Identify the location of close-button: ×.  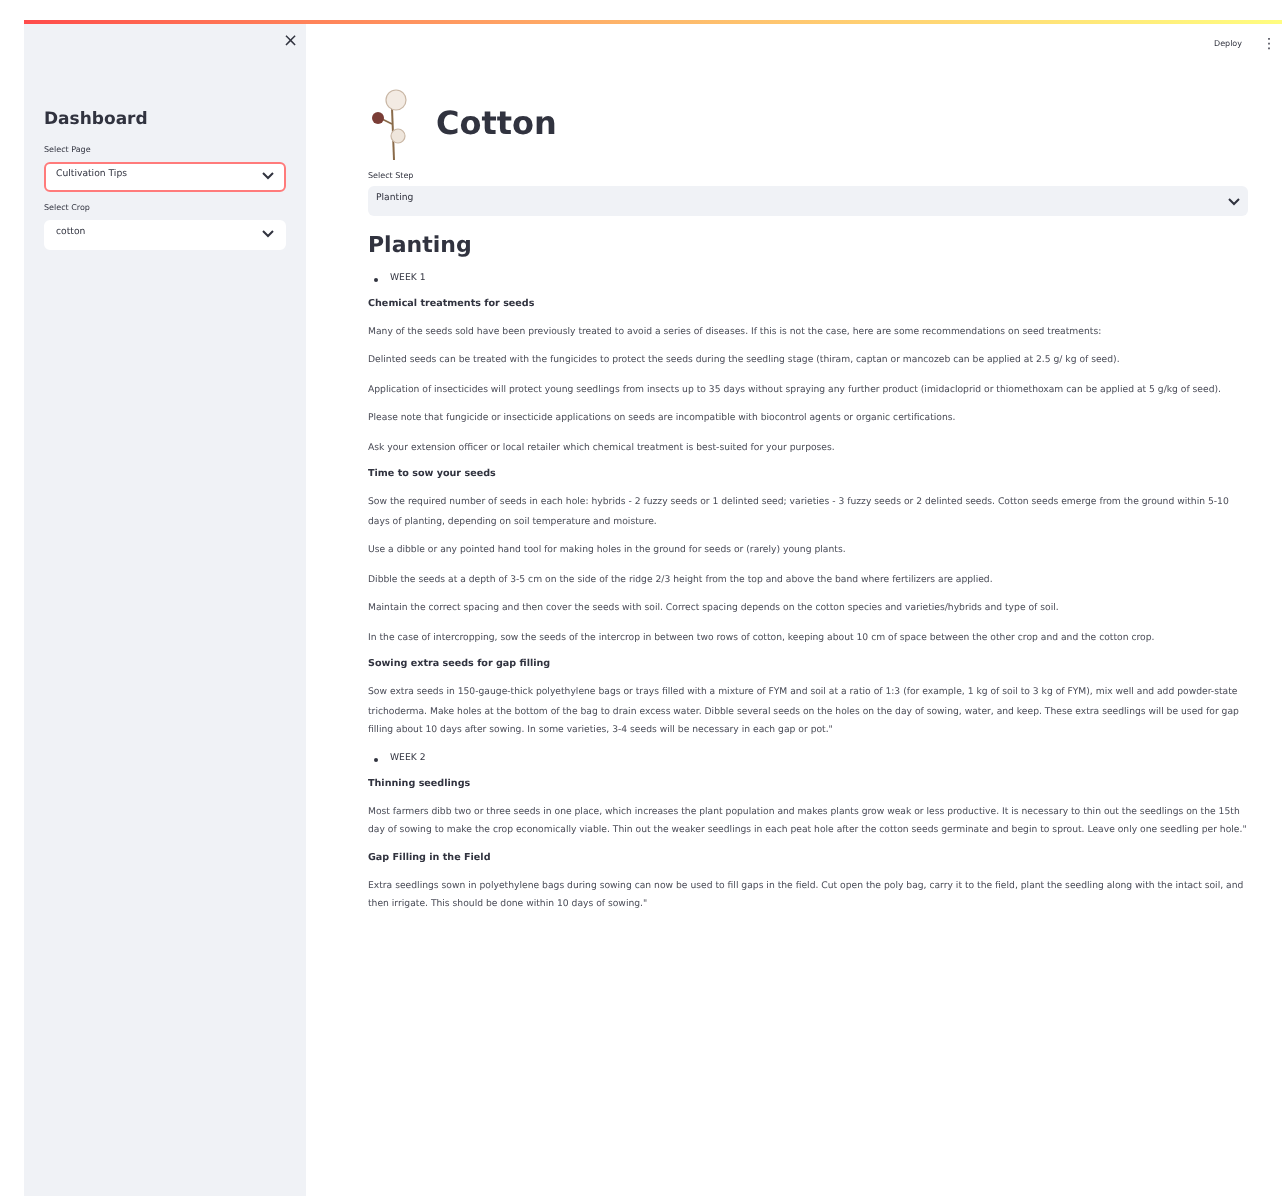
(290, 42).